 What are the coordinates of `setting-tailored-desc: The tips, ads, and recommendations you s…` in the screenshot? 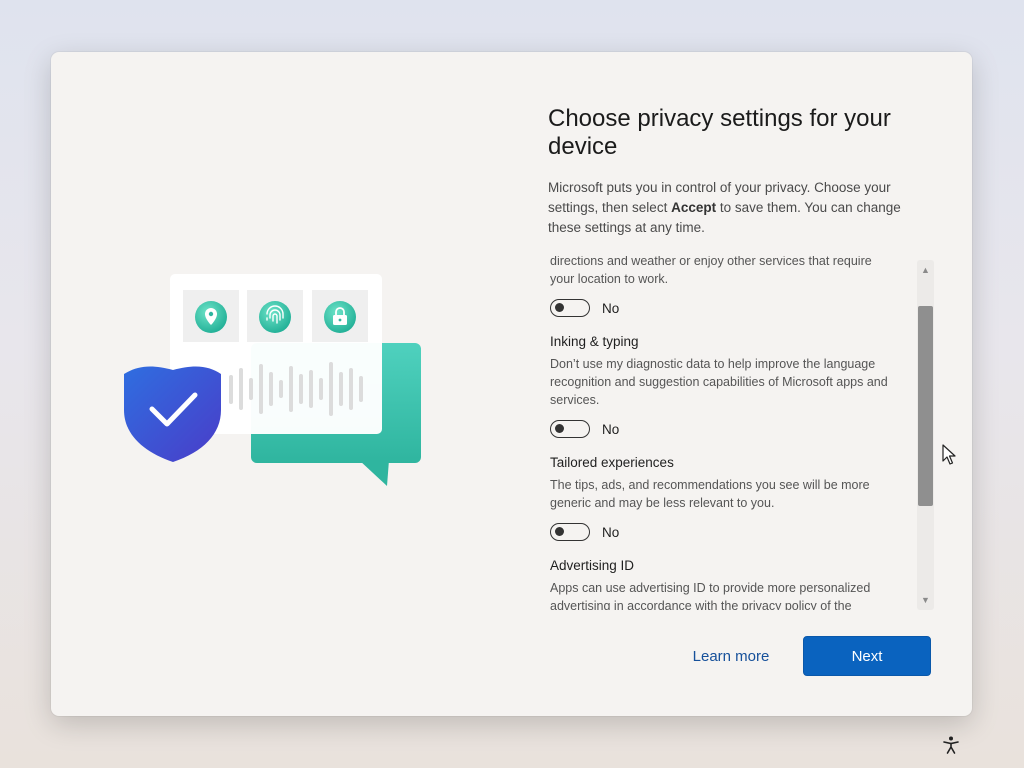 It's located at (710, 494).